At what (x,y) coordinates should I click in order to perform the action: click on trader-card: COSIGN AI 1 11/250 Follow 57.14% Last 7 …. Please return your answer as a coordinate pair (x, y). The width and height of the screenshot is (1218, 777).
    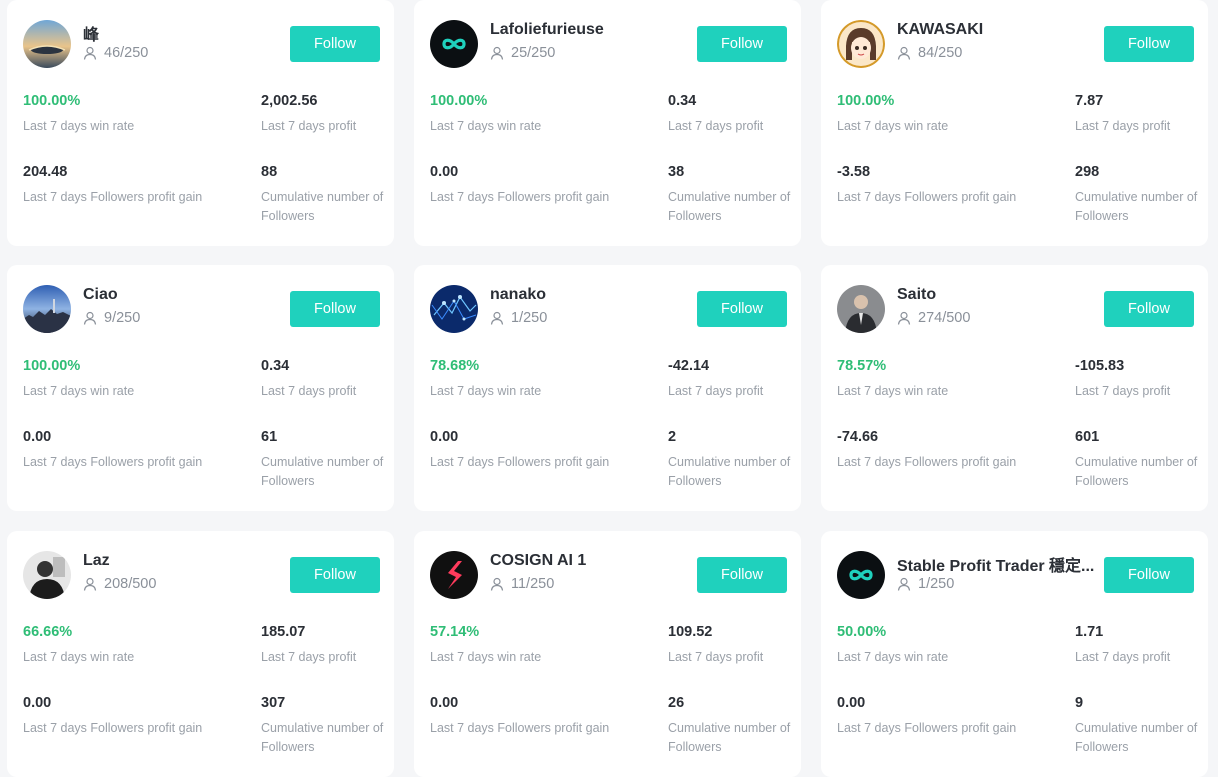
    Looking at the image, I should click on (607, 654).